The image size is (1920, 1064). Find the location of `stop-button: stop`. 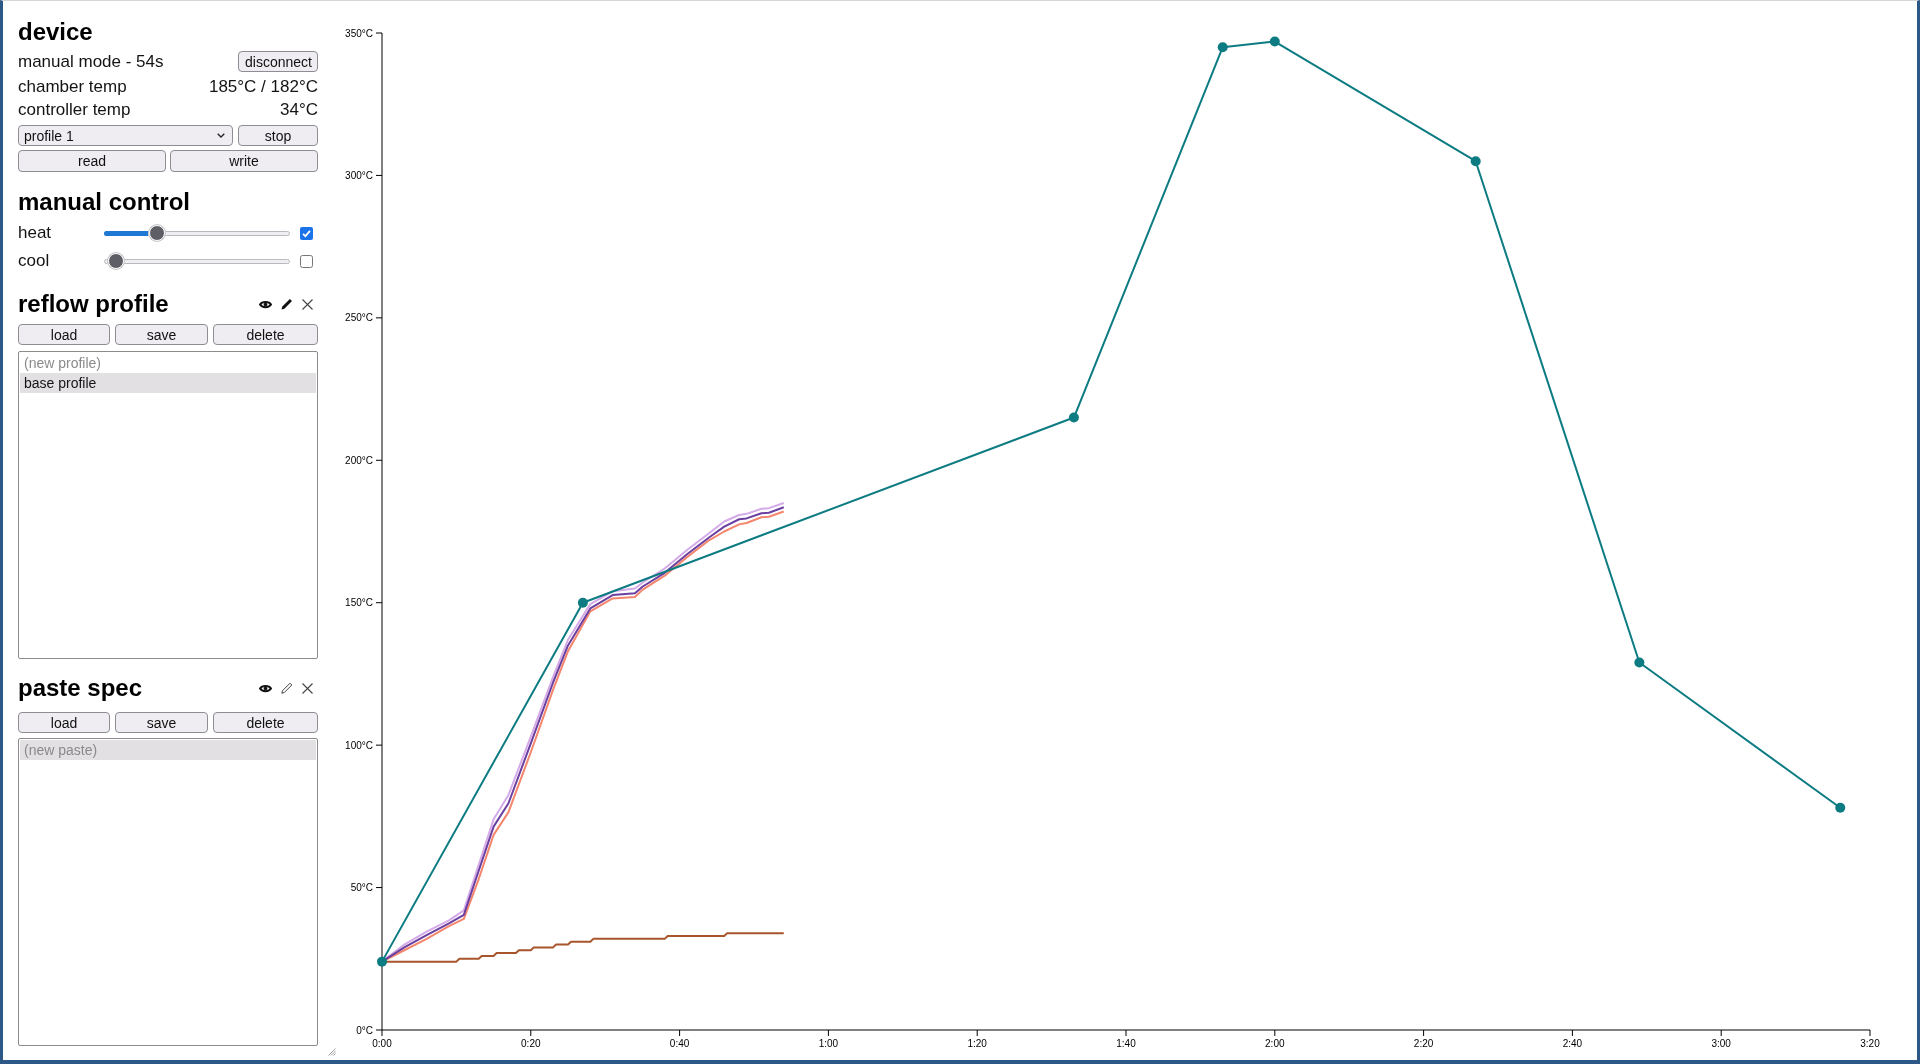

stop-button: stop is located at coordinates (278, 135).